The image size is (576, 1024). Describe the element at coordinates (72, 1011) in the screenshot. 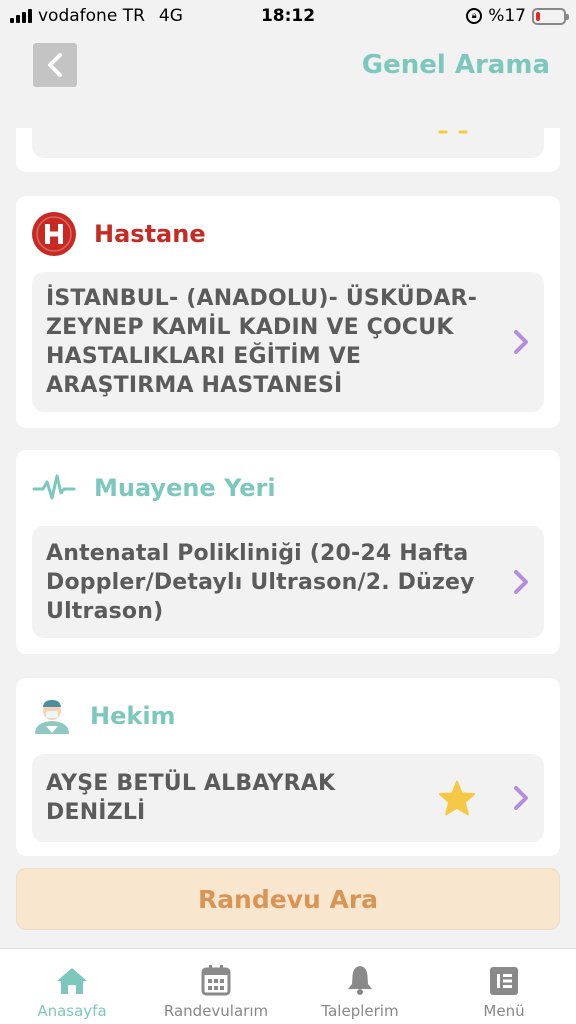

I see `tab-home-label: Anasayfa` at that location.